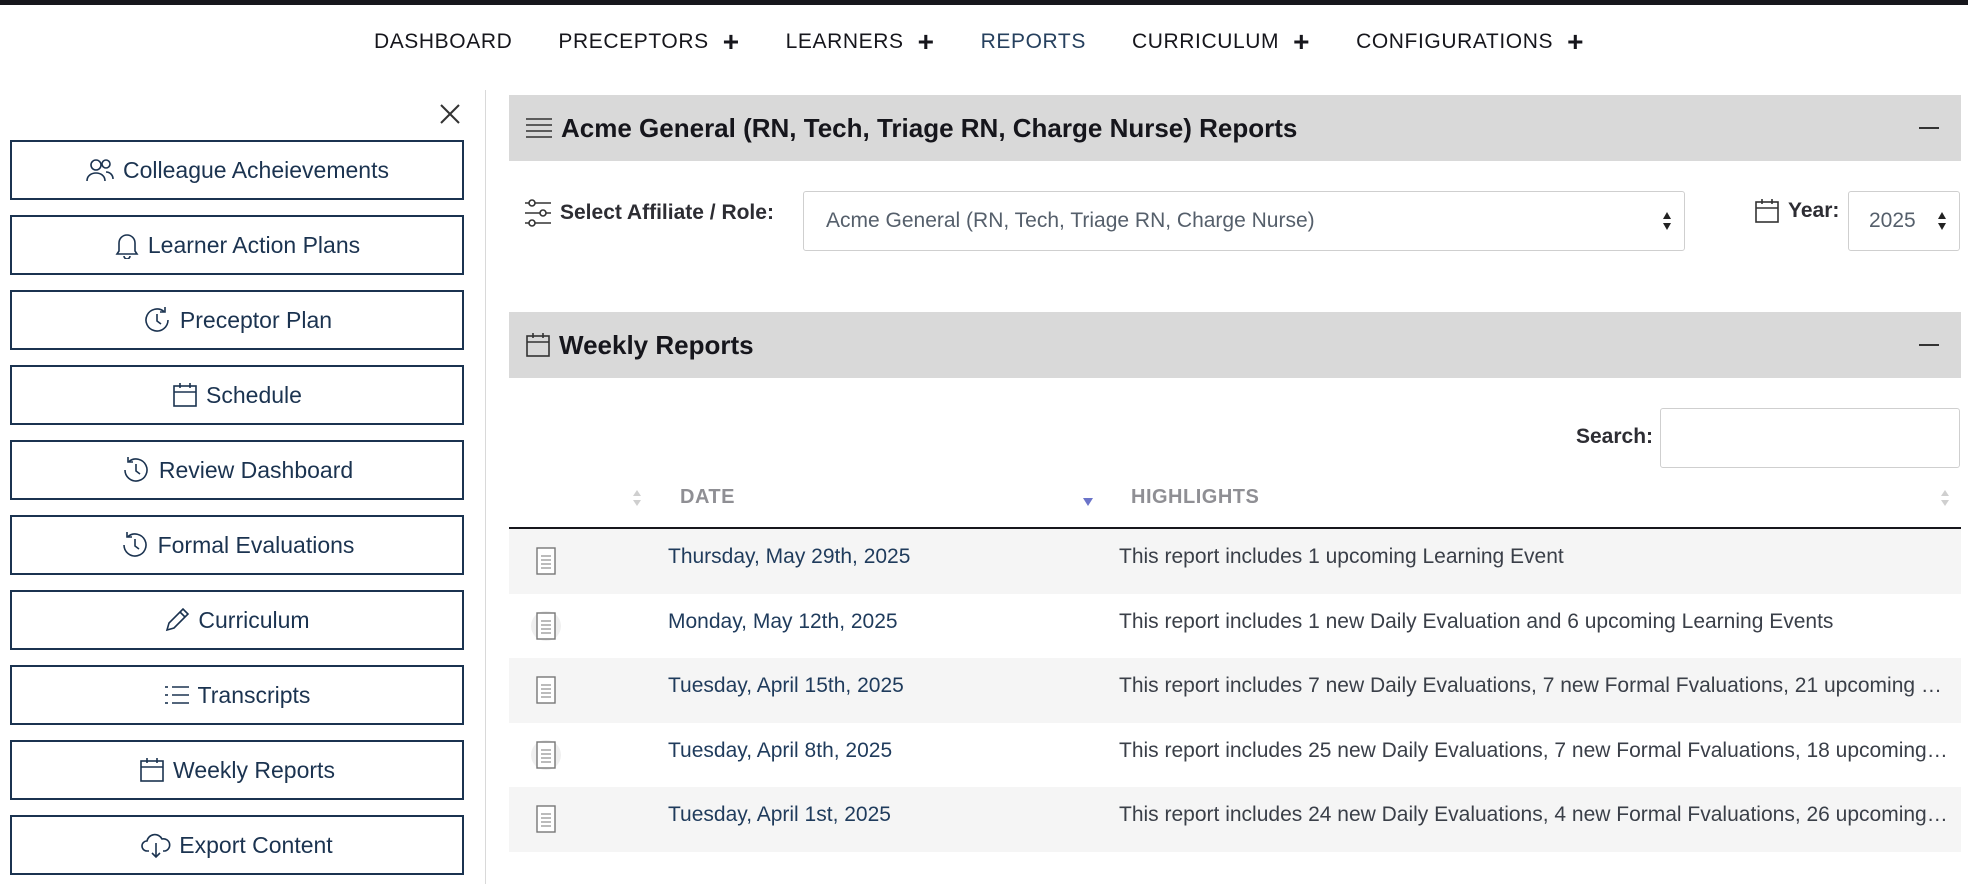 This screenshot has width=1968, height=884. Describe the element at coordinates (783, 622) in the screenshot. I see `row-date: Monday, May 12th, 2025` at that location.